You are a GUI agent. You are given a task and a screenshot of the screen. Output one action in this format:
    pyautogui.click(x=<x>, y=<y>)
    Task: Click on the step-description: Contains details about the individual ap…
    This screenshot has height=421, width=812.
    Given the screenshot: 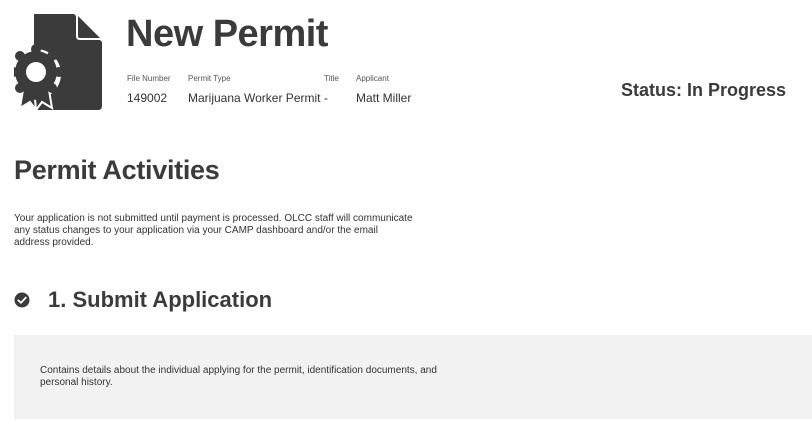 What is the action you would take?
    pyautogui.click(x=238, y=376)
    